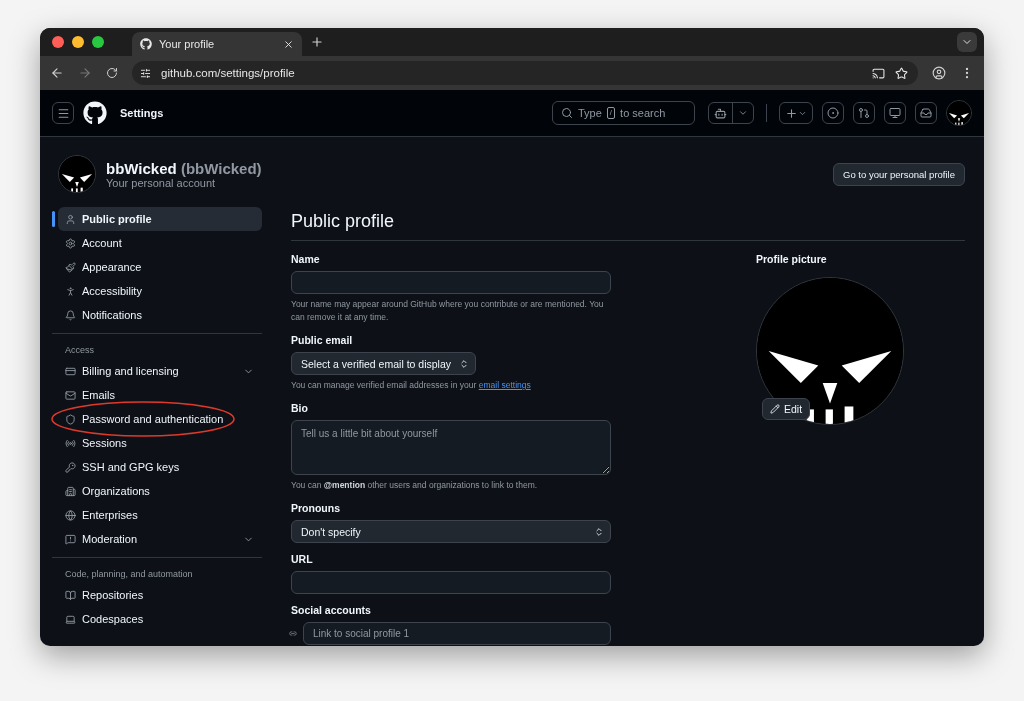 The image size is (1024, 701). I want to click on issue-icon, so click(833, 113).